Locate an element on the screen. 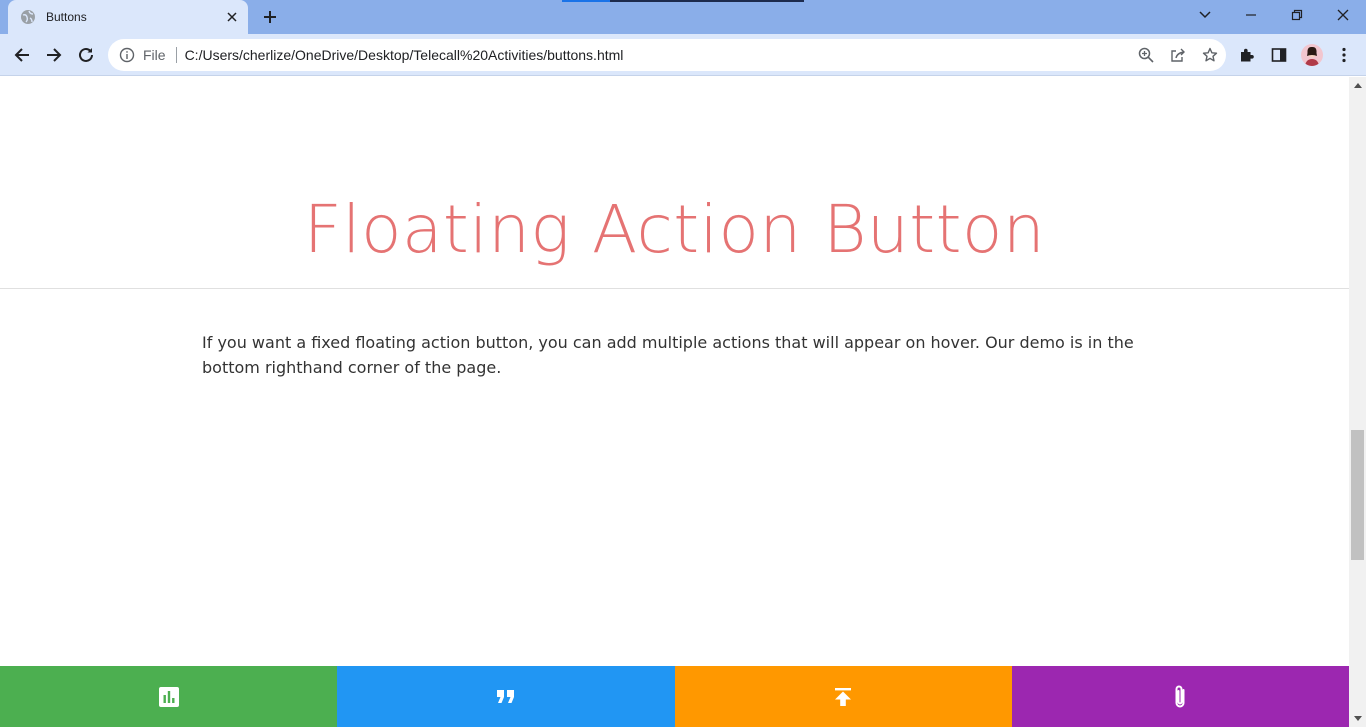 The height and width of the screenshot is (727, 1366). browser-tab: Buttons is located at coordinates (128, 17).